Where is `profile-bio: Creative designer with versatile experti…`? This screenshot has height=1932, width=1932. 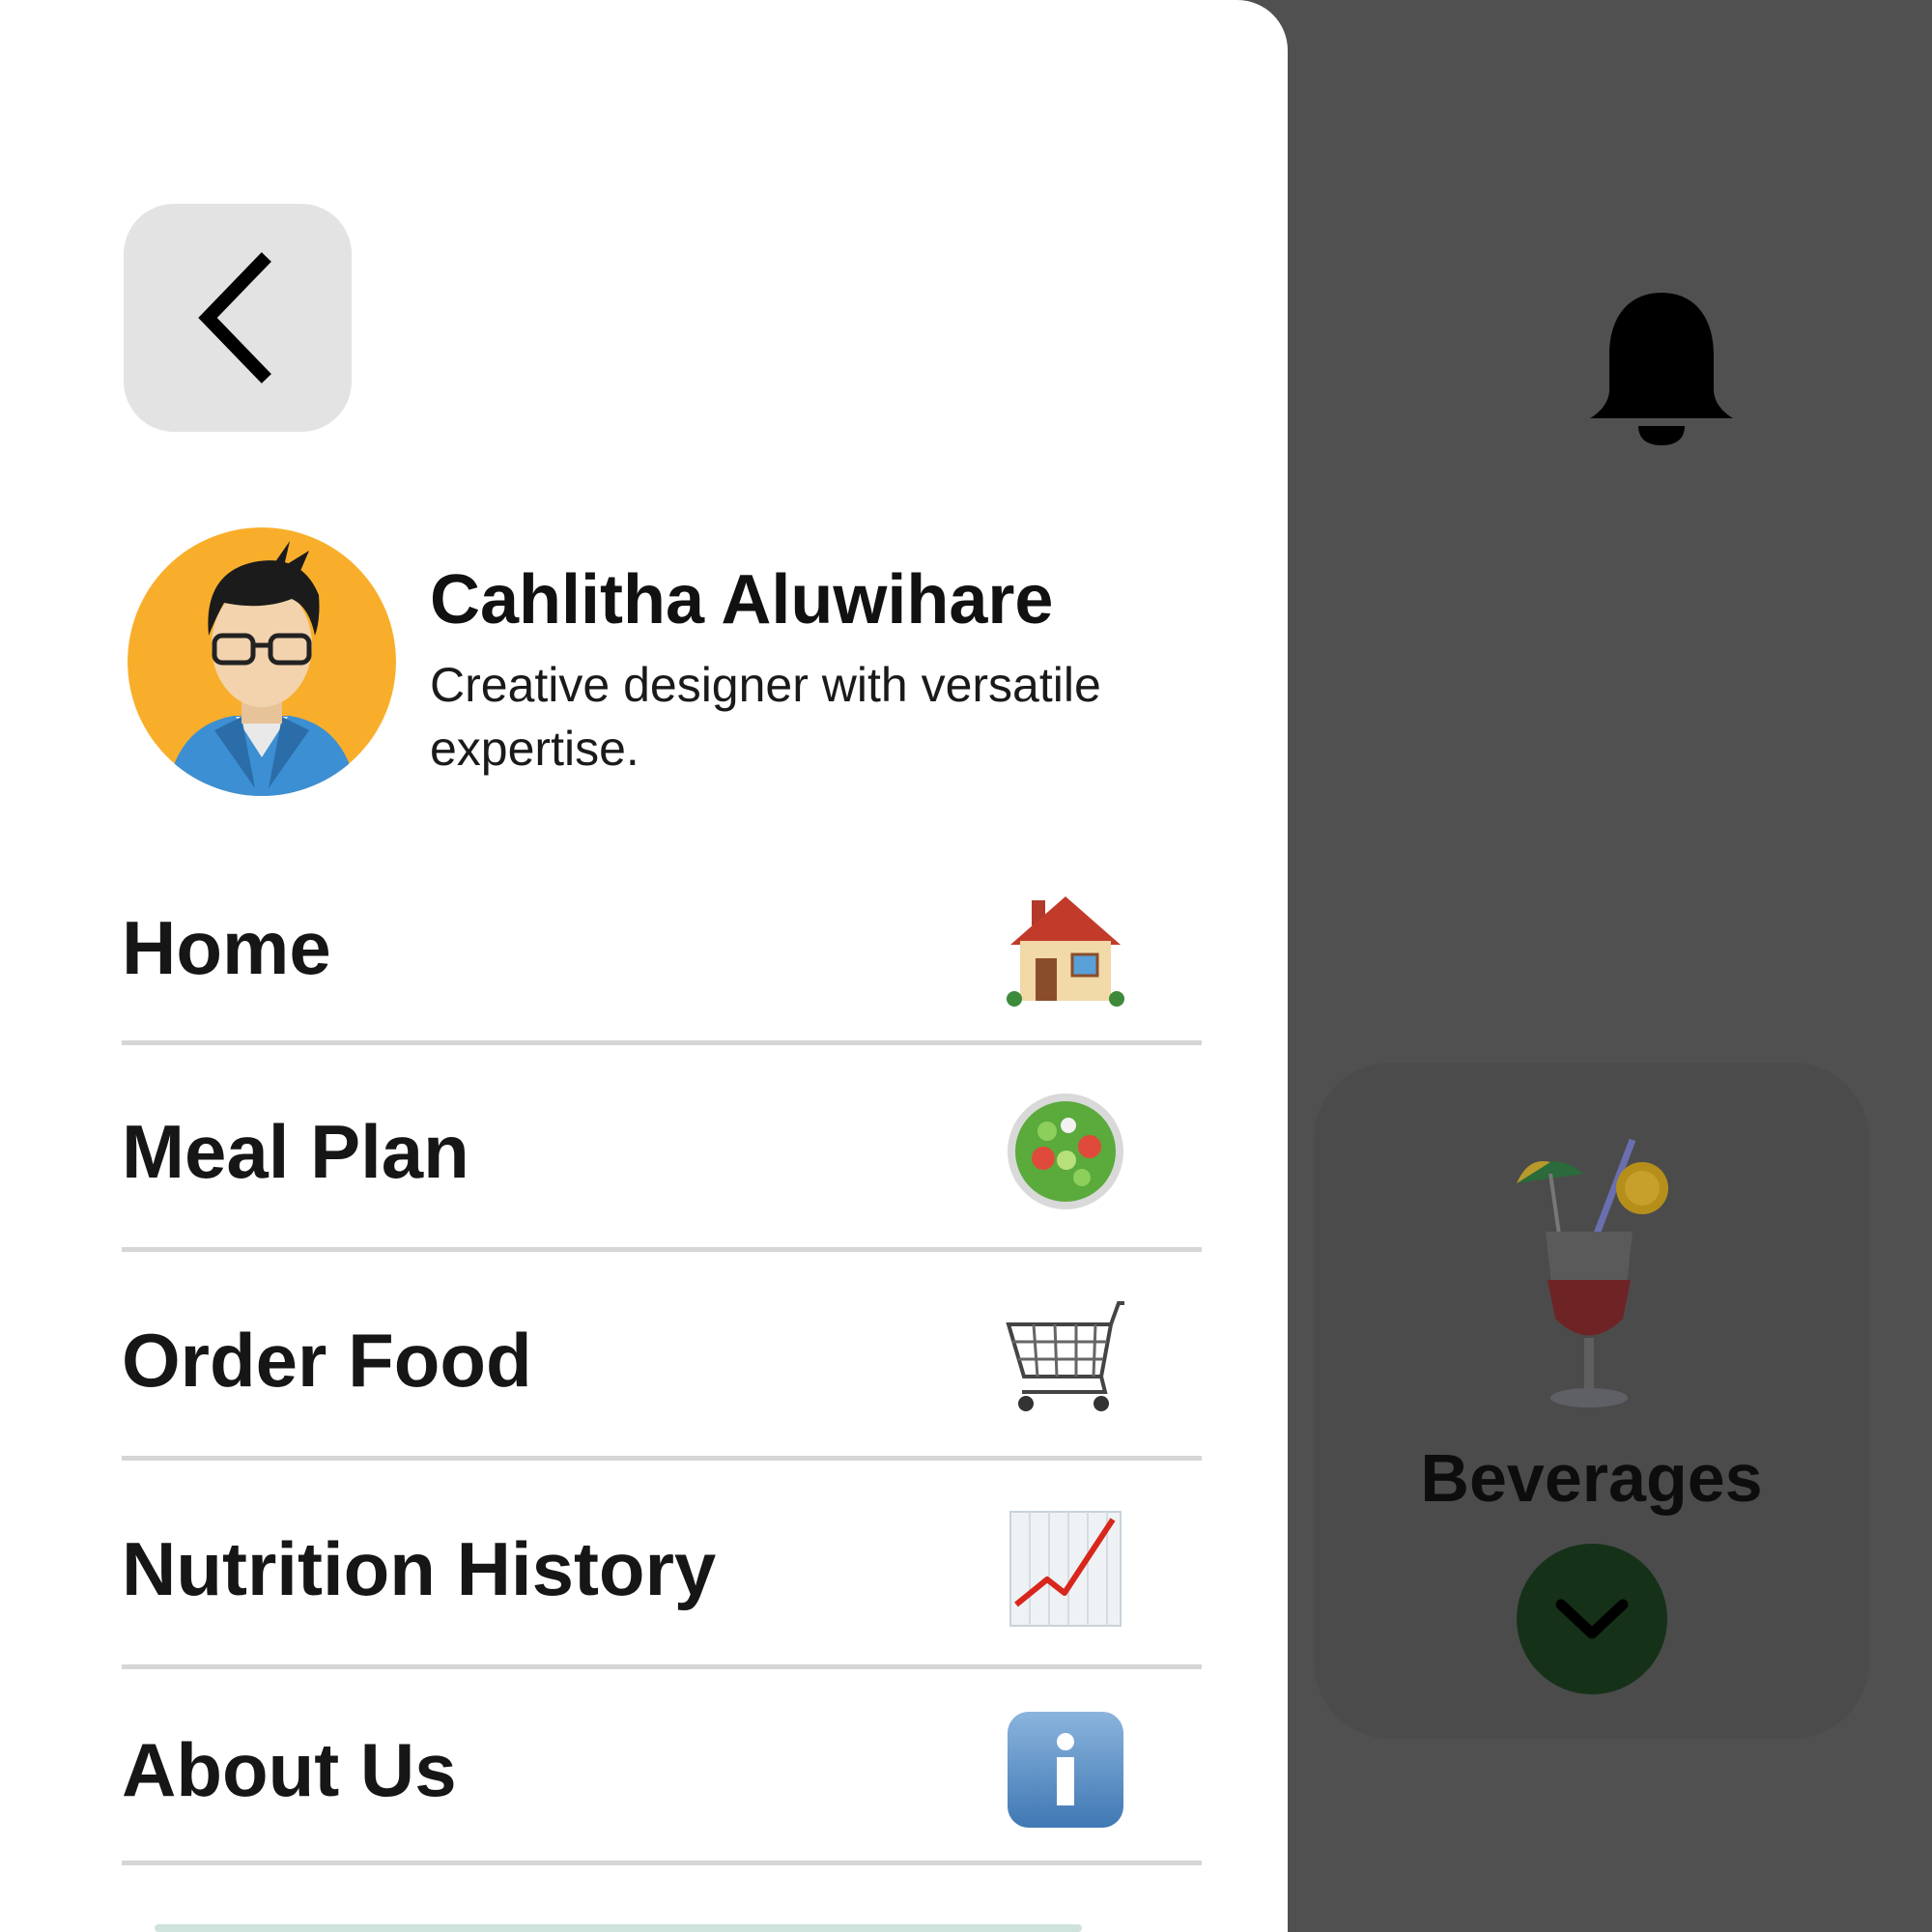 profile-bio: Creative designer with versatile experti… is located at coordinates (765, 717).